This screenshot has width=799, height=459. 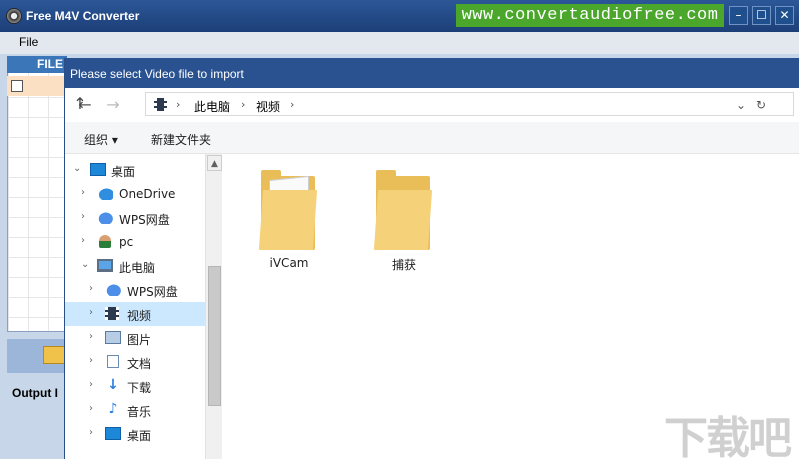 What do you see at coordinates (14, 16) in the screenshot?
I see `app-logo-icon` at bounding box center [14, 16].